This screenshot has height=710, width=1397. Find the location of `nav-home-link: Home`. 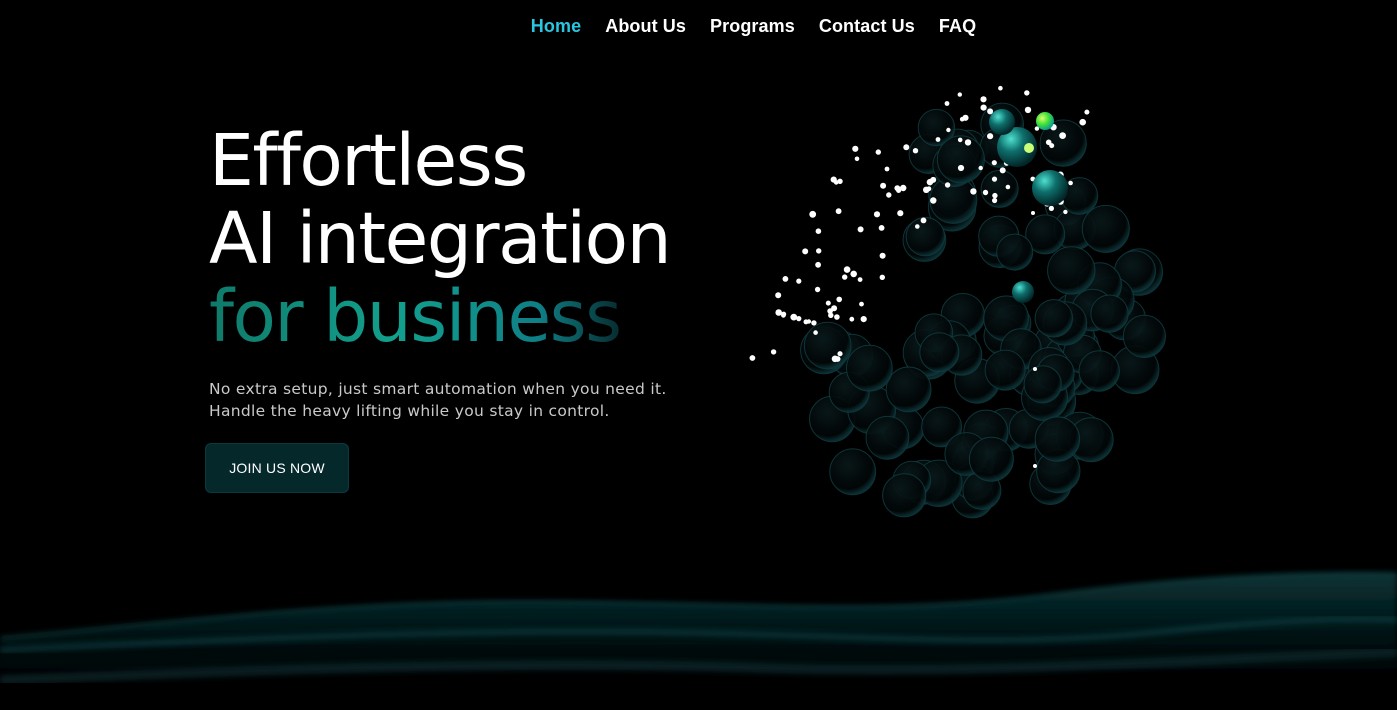

nav-home-link: Home is located at coordinates (556, 26).